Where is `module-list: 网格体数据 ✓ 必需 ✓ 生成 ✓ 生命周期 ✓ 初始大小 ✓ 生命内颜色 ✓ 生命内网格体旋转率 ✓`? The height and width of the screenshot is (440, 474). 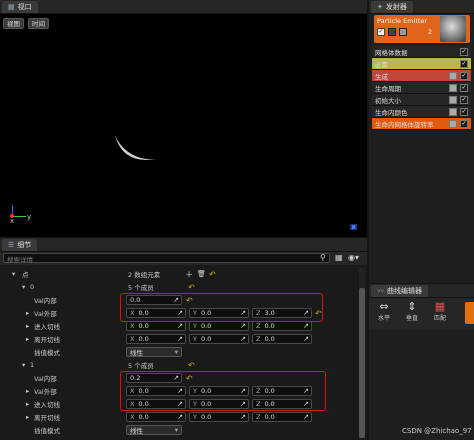 module-list: 网格体数据 ✓ 必需 ✓ 生成 ✓ 生命周期 ✓ 初始大小 ✓ 生命内颜色 ✓ 生命内网格体旋转率 ✓ is located at coordinates (421, 88).